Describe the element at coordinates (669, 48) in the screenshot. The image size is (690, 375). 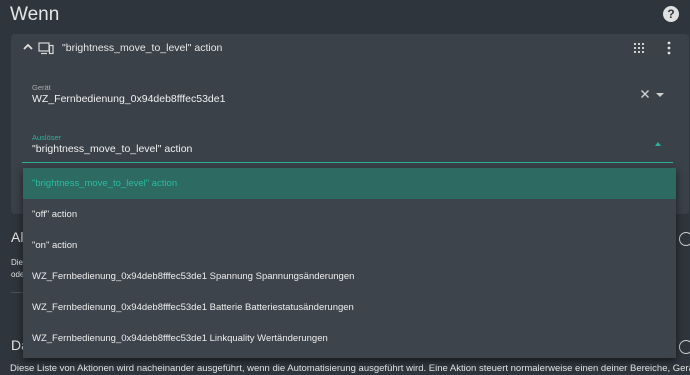
I see `more-vert-icon` at that location.